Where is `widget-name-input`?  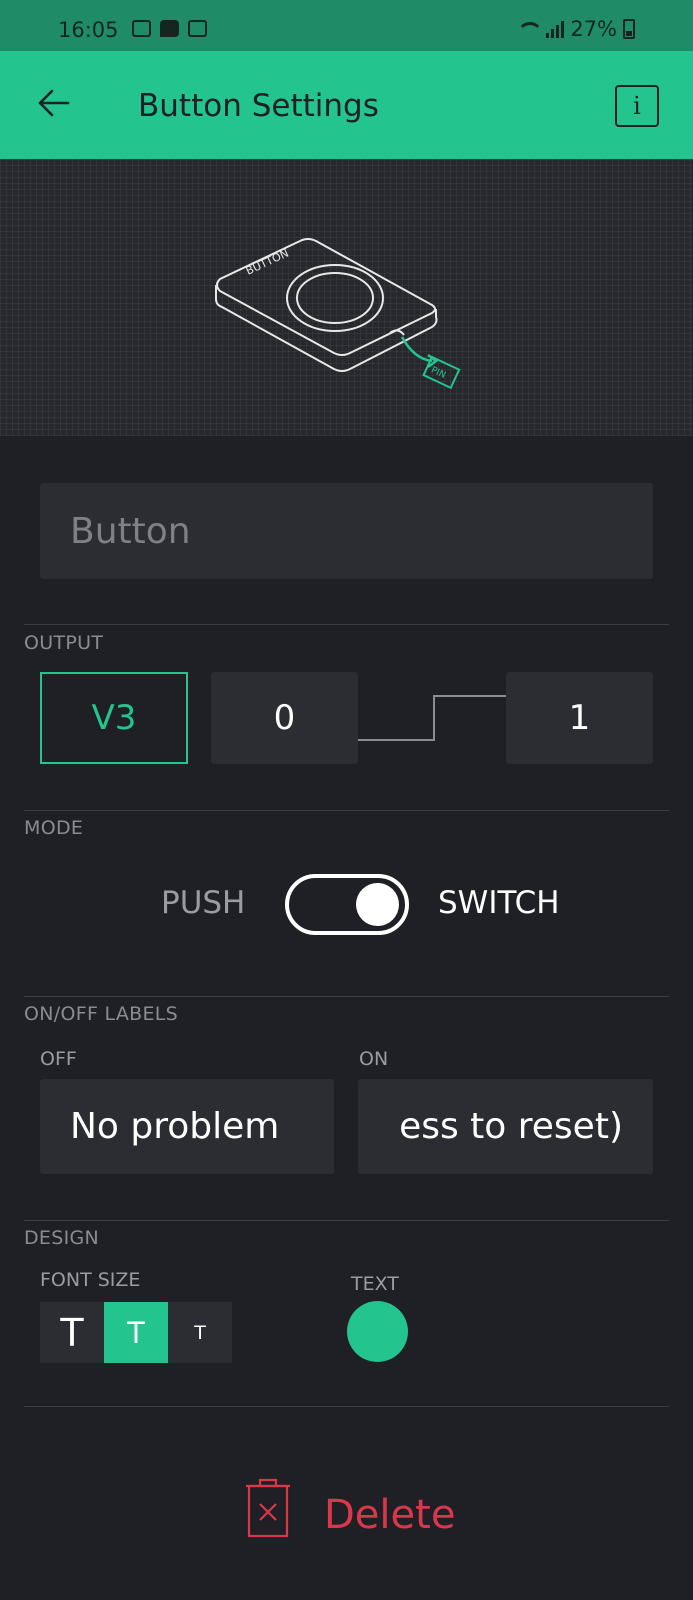 widget-name-input is located at coordinates (346, 531).